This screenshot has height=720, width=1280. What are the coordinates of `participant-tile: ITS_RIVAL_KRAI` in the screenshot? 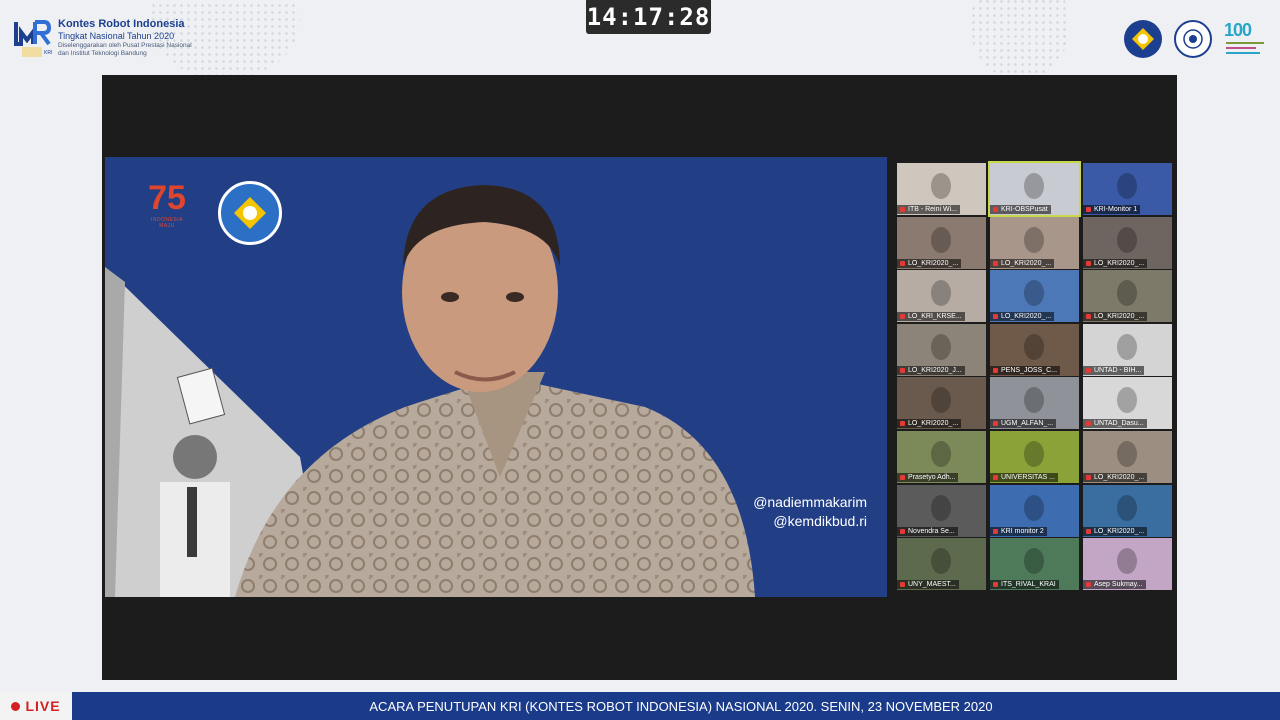 It's located at (1034, 564).